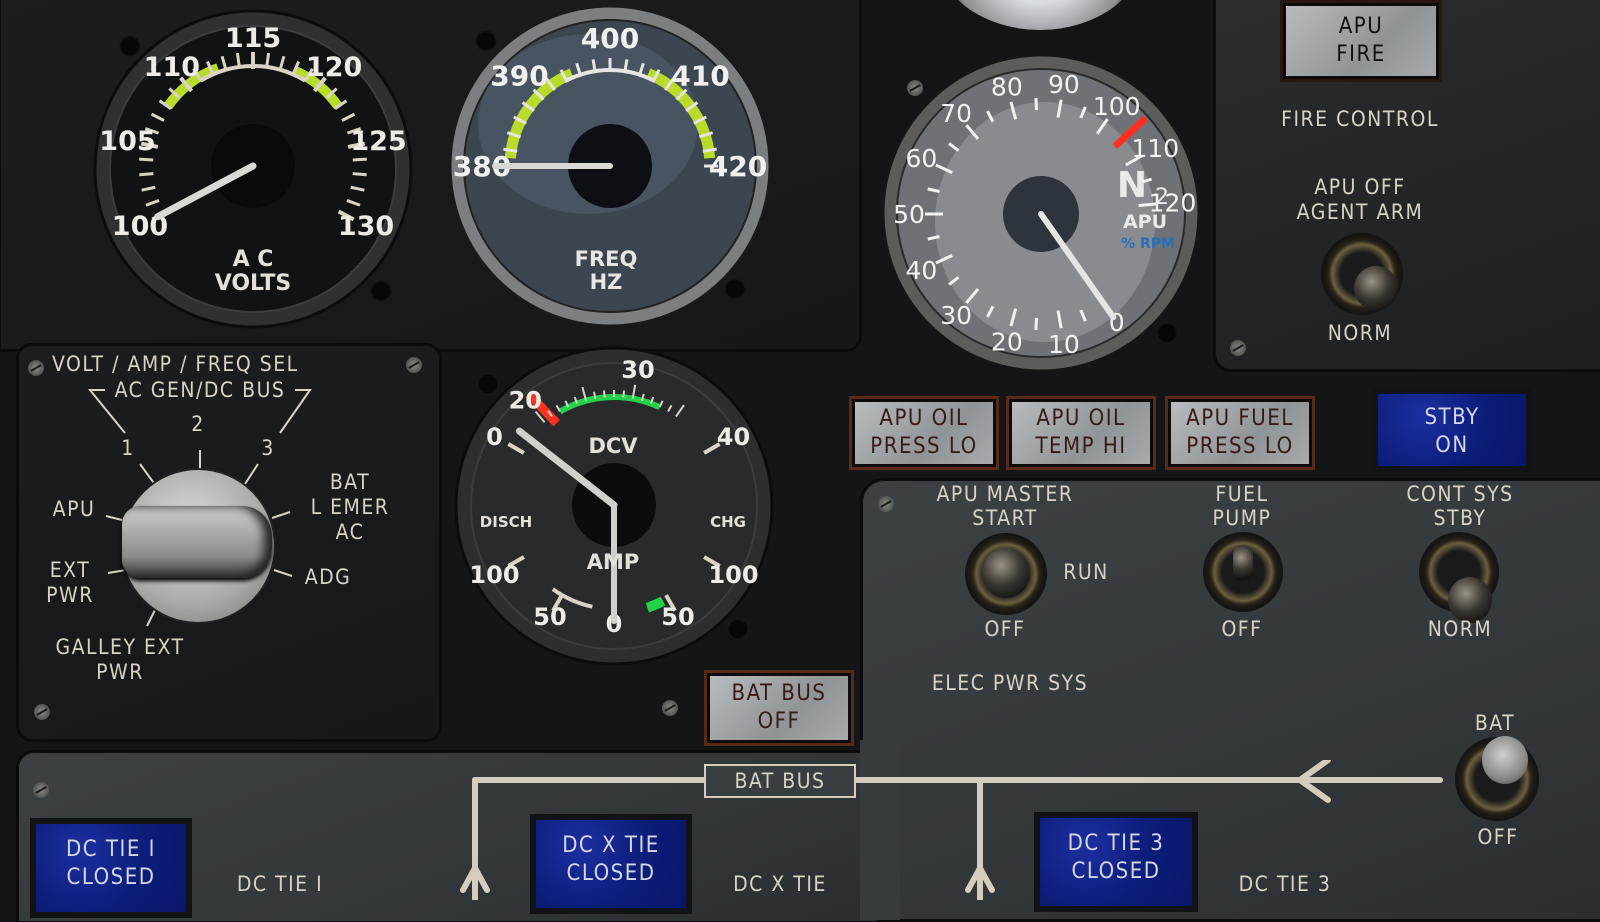  I want to click on apu-fire-line2: FIRE, so click(1361, 54).